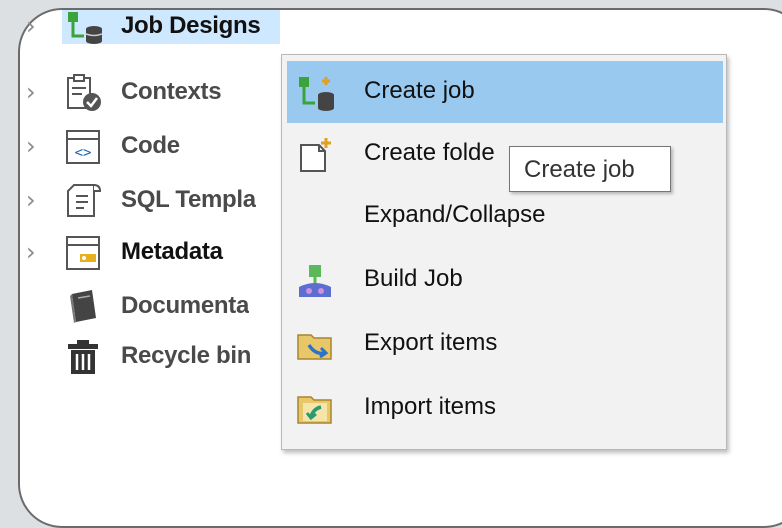 The height and width of the screenshot is (528, 782). Describe the element at coordinates (314, 347) in the screenshot. I see `export-items-icon` at that location.